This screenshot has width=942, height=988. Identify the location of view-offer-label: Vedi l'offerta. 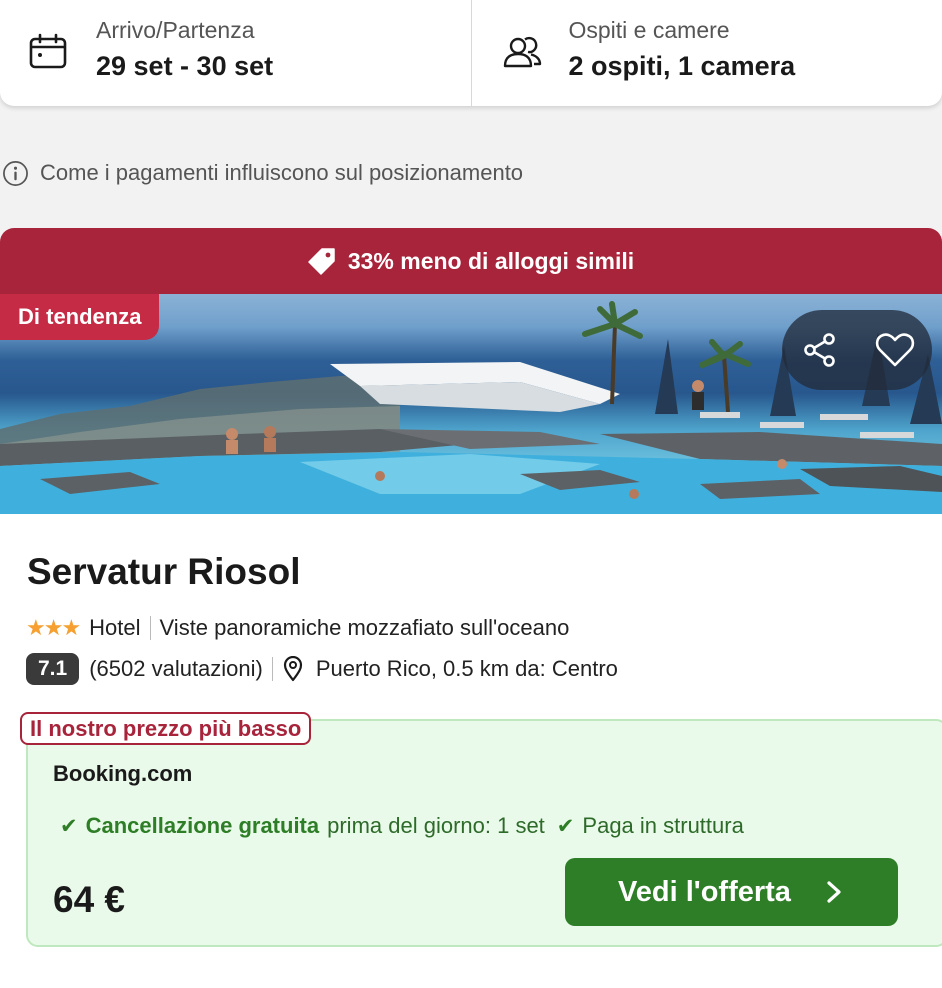
(704, 892).